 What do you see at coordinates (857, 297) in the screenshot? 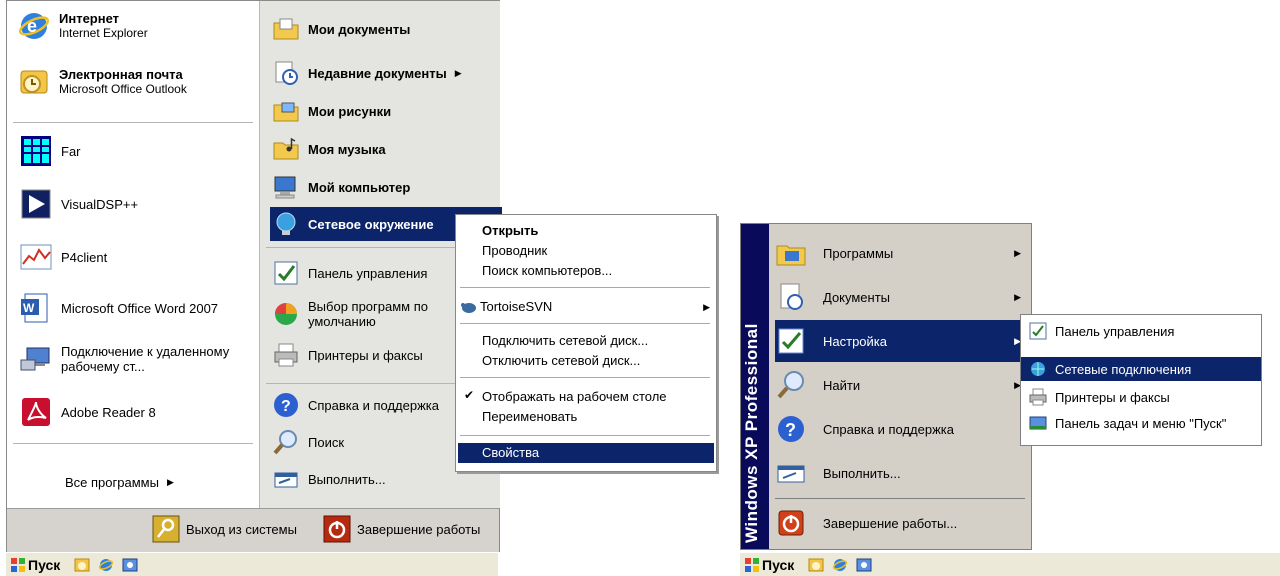
I see `classic-item-documents-label: Документы` at bounding box center [857, 297].